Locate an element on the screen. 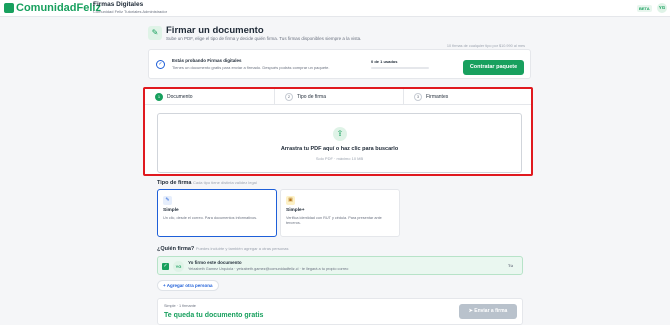 The height and width of the screenshot is (325, 670). step-number: 1 is located at coordinates (159, 97).